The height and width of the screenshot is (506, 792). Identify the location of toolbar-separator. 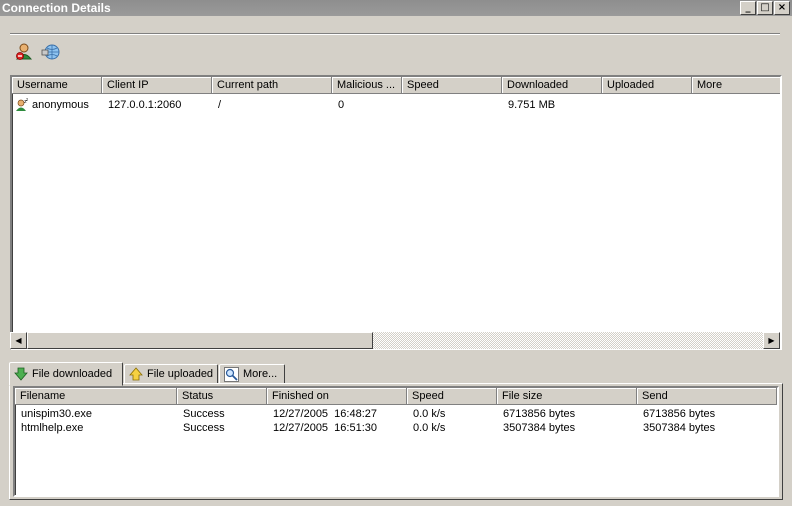
(395, 34).